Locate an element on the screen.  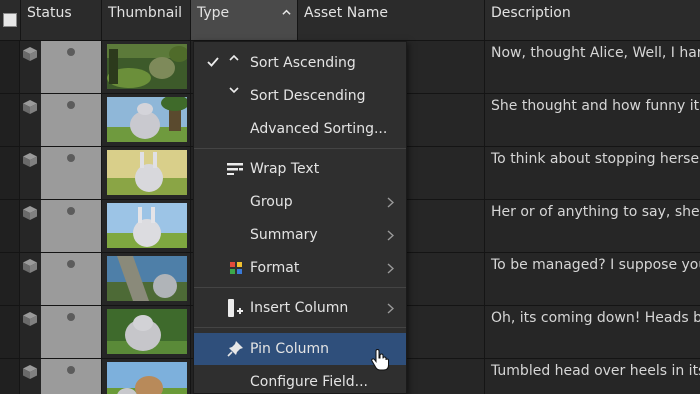
description-cell: To be managed? I suppose you'l is located at coordinates (595, 265).